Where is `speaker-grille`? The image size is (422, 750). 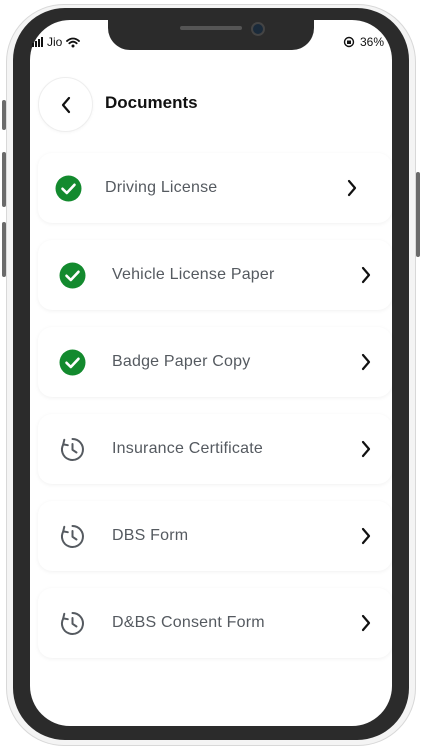
speaker-grille is located at coordinates (211, 28).